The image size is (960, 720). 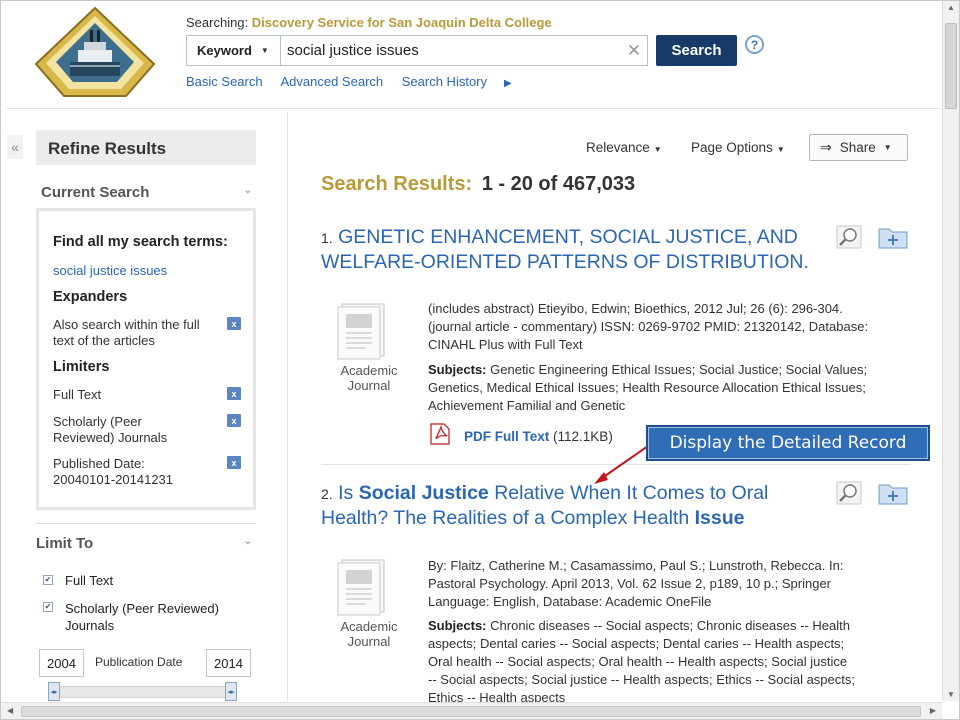 What do you see at coordinates (451, 50) in the screenshot?
I see `search-input: social justice issues` at bounding box center [451, 50].